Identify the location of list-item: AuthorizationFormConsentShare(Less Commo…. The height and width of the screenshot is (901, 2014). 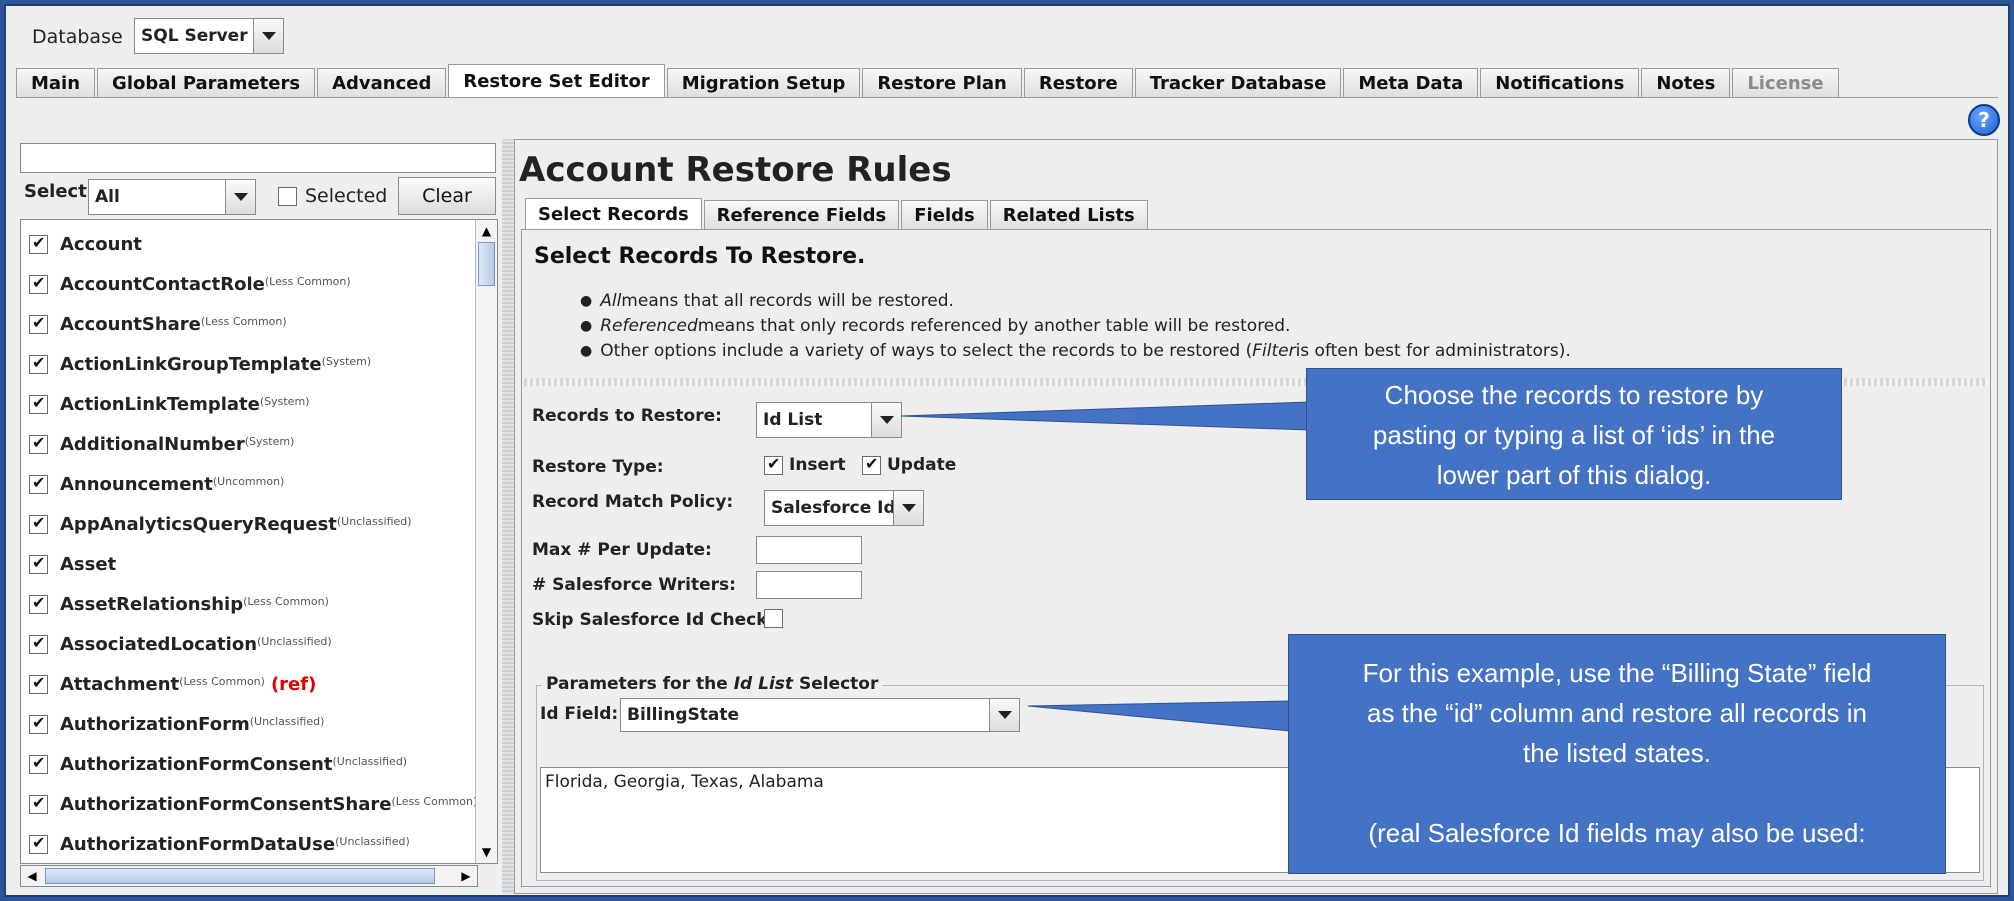
(253, 804).